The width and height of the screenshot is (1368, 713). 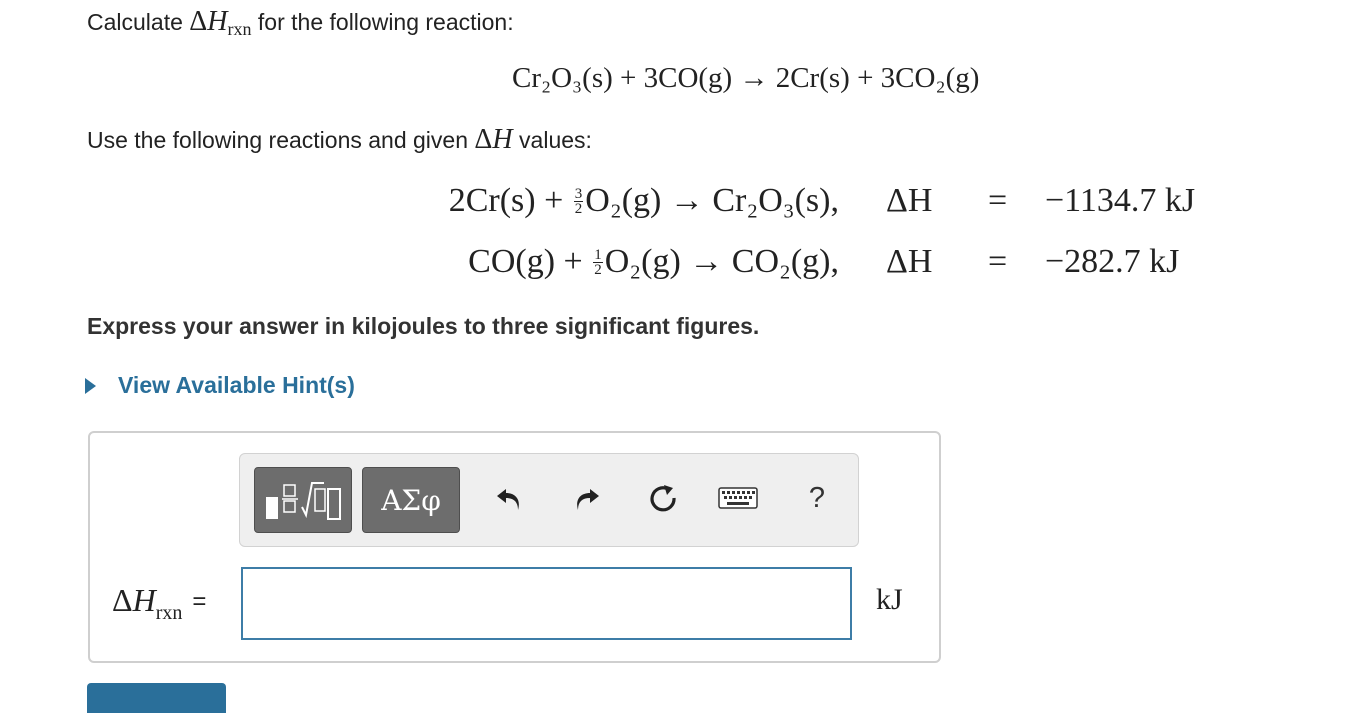 What do you see at coordinates (90, 385) in the screenshot?
I see `caret-right-icon` at bounding box center [90, 385].